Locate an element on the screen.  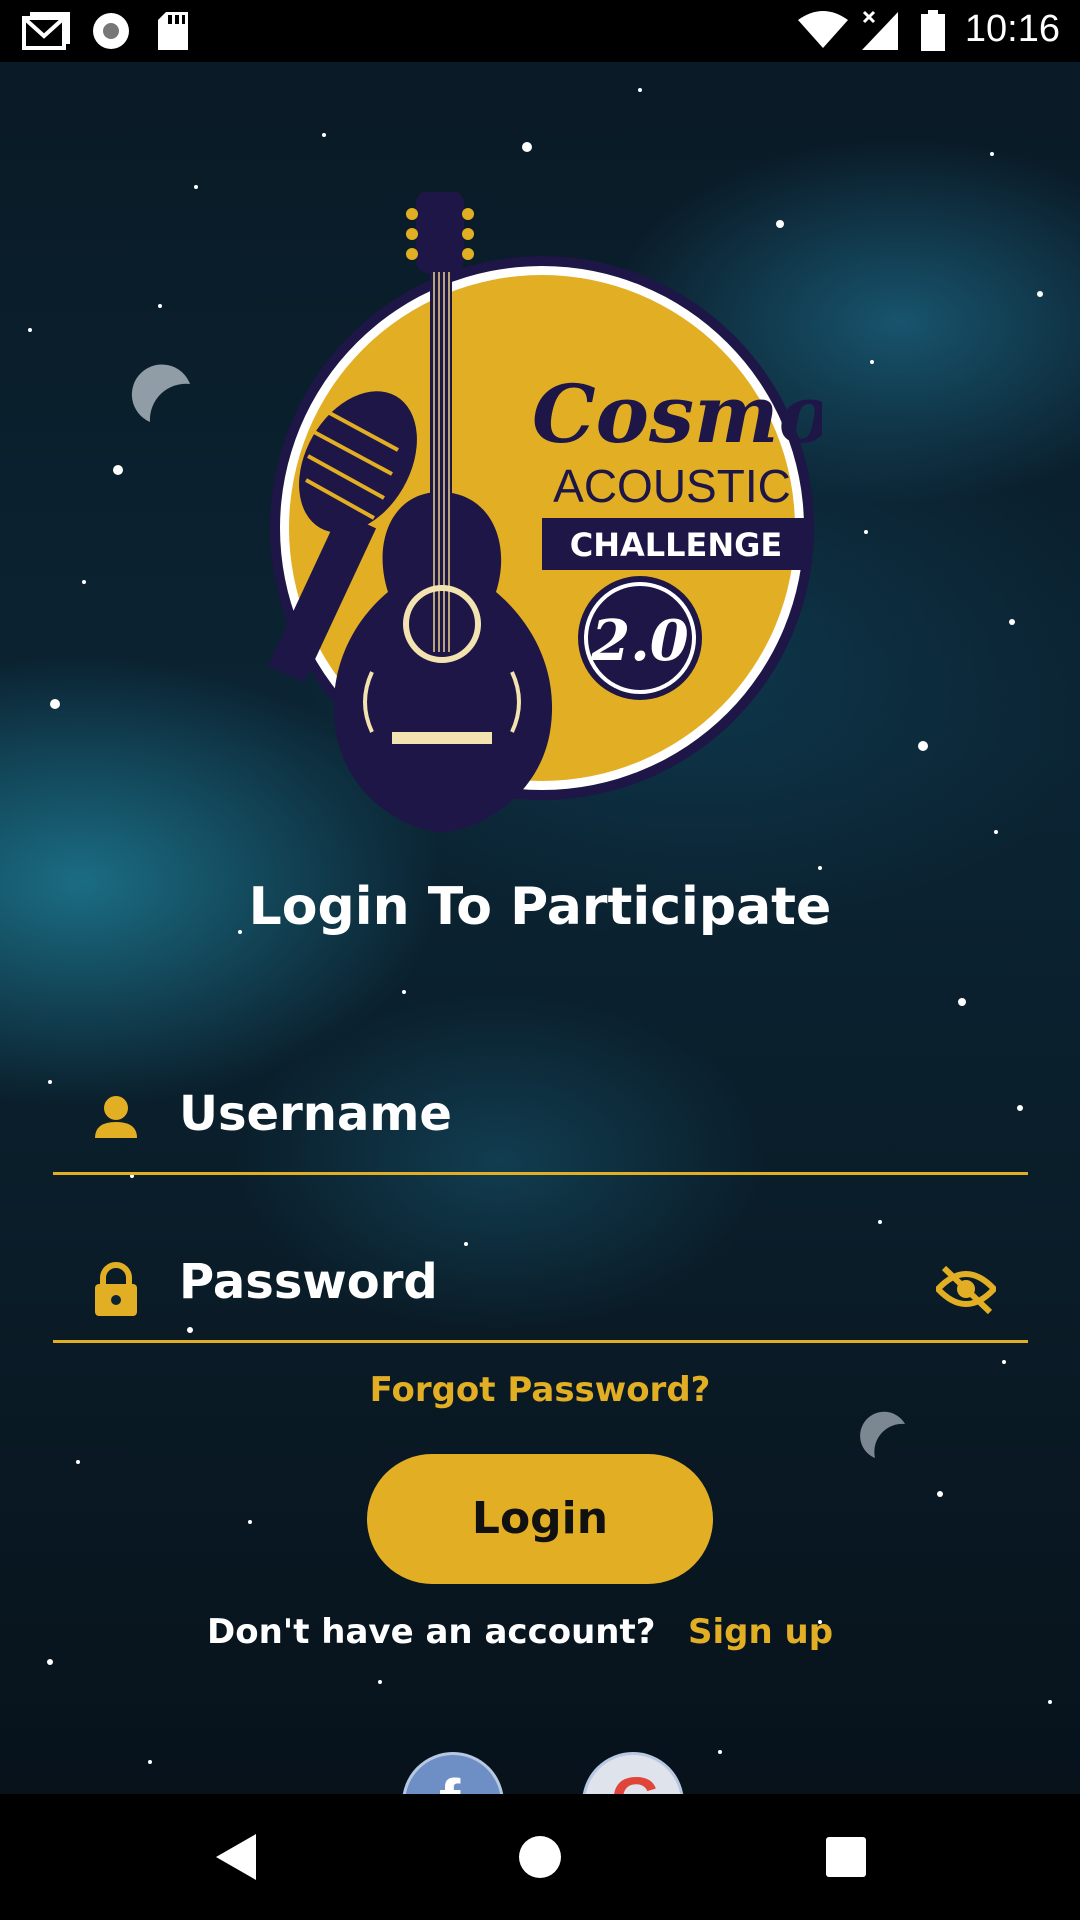
wifi-icon is located at coordinates (823, 32).